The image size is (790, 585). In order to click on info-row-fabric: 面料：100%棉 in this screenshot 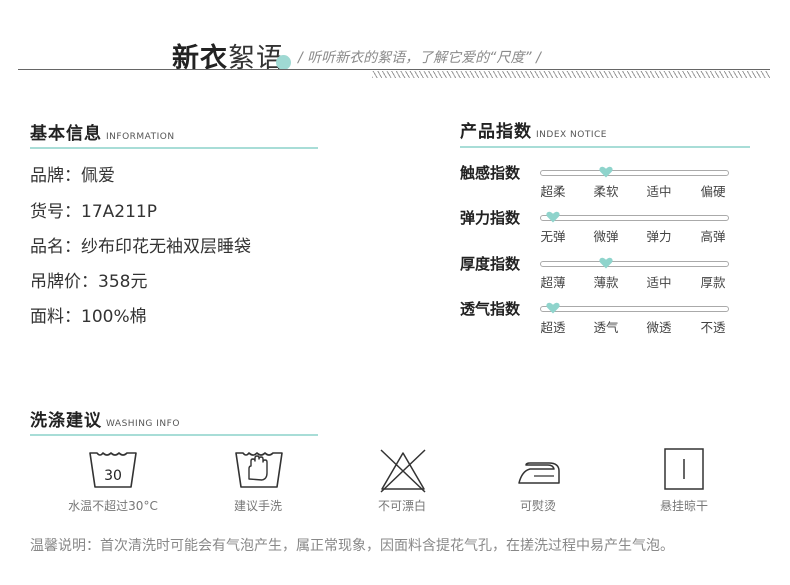, I will do `click(88, 317)`.